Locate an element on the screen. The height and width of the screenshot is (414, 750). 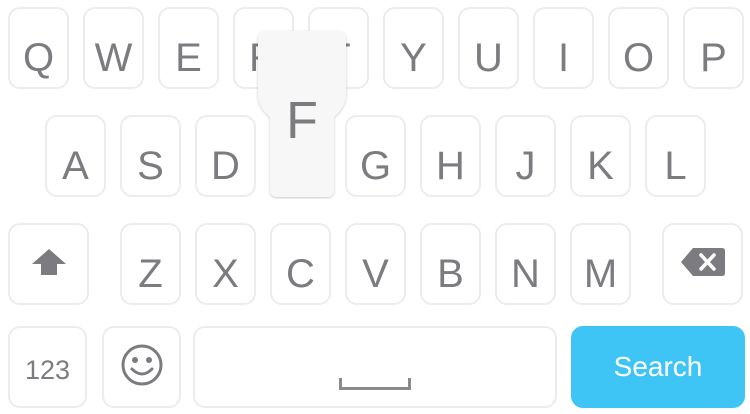
key-q: Q is located at coordinates (38, 48).